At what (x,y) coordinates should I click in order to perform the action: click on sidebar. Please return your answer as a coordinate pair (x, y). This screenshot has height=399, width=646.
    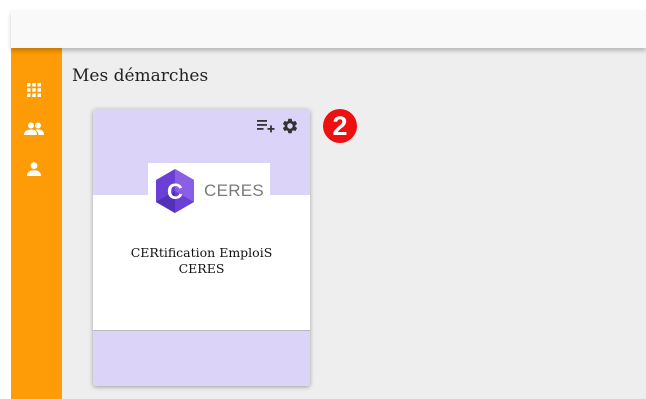
    Looking at the image, I should click on (36, 223).